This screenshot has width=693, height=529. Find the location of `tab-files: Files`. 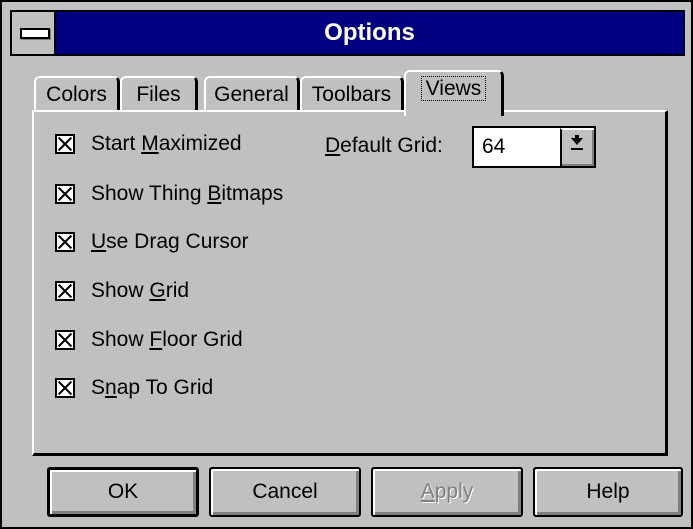

tab-files: Files is located at coordinates (159, 94).